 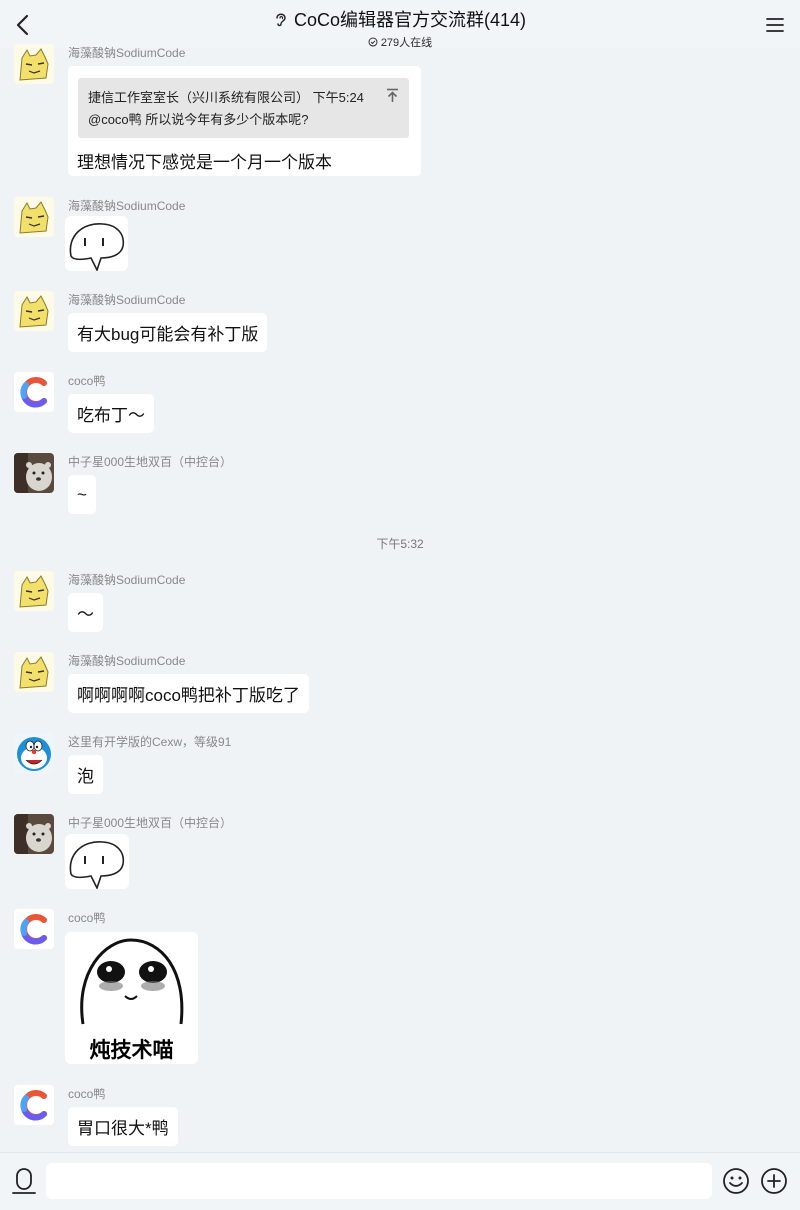 I want to click on message-text: ~, so click(x=82, y=494).